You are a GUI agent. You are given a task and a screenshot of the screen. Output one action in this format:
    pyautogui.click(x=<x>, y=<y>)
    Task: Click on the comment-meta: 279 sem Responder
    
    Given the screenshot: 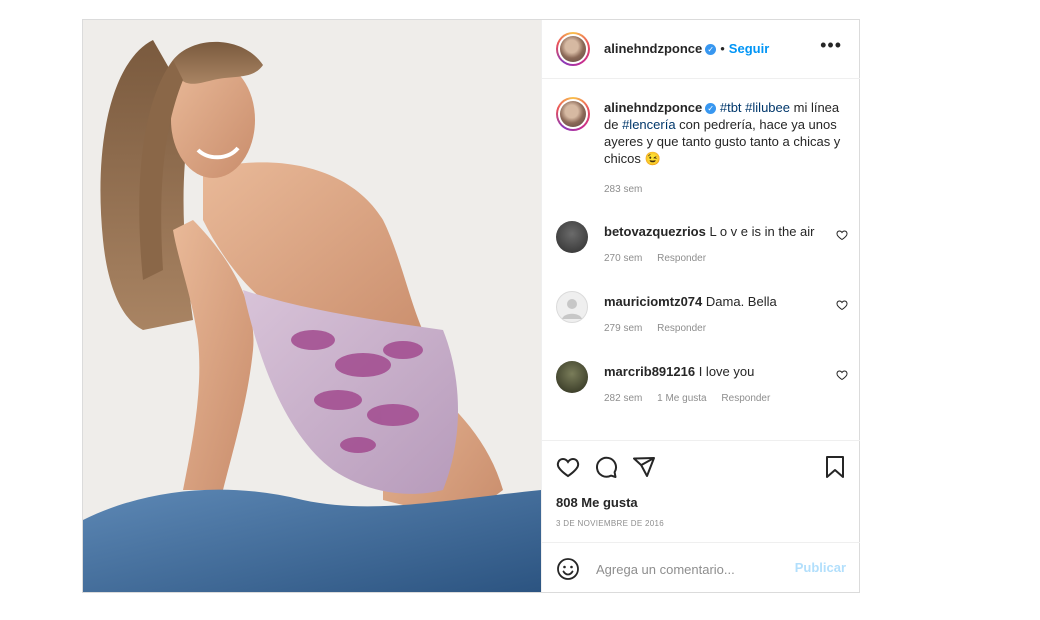 What is the action you would take?
    pyautogui.click(x=661, y=328)
    